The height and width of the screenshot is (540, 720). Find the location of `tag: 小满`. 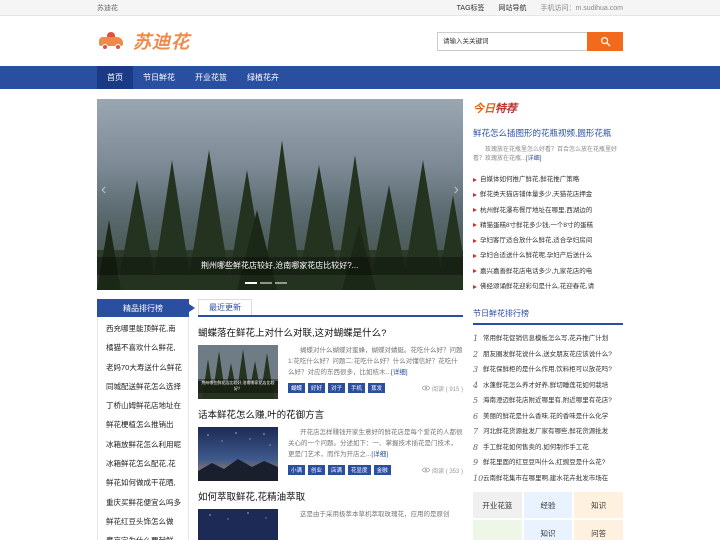

tag: 小满 is located at coordinates (297, 470).